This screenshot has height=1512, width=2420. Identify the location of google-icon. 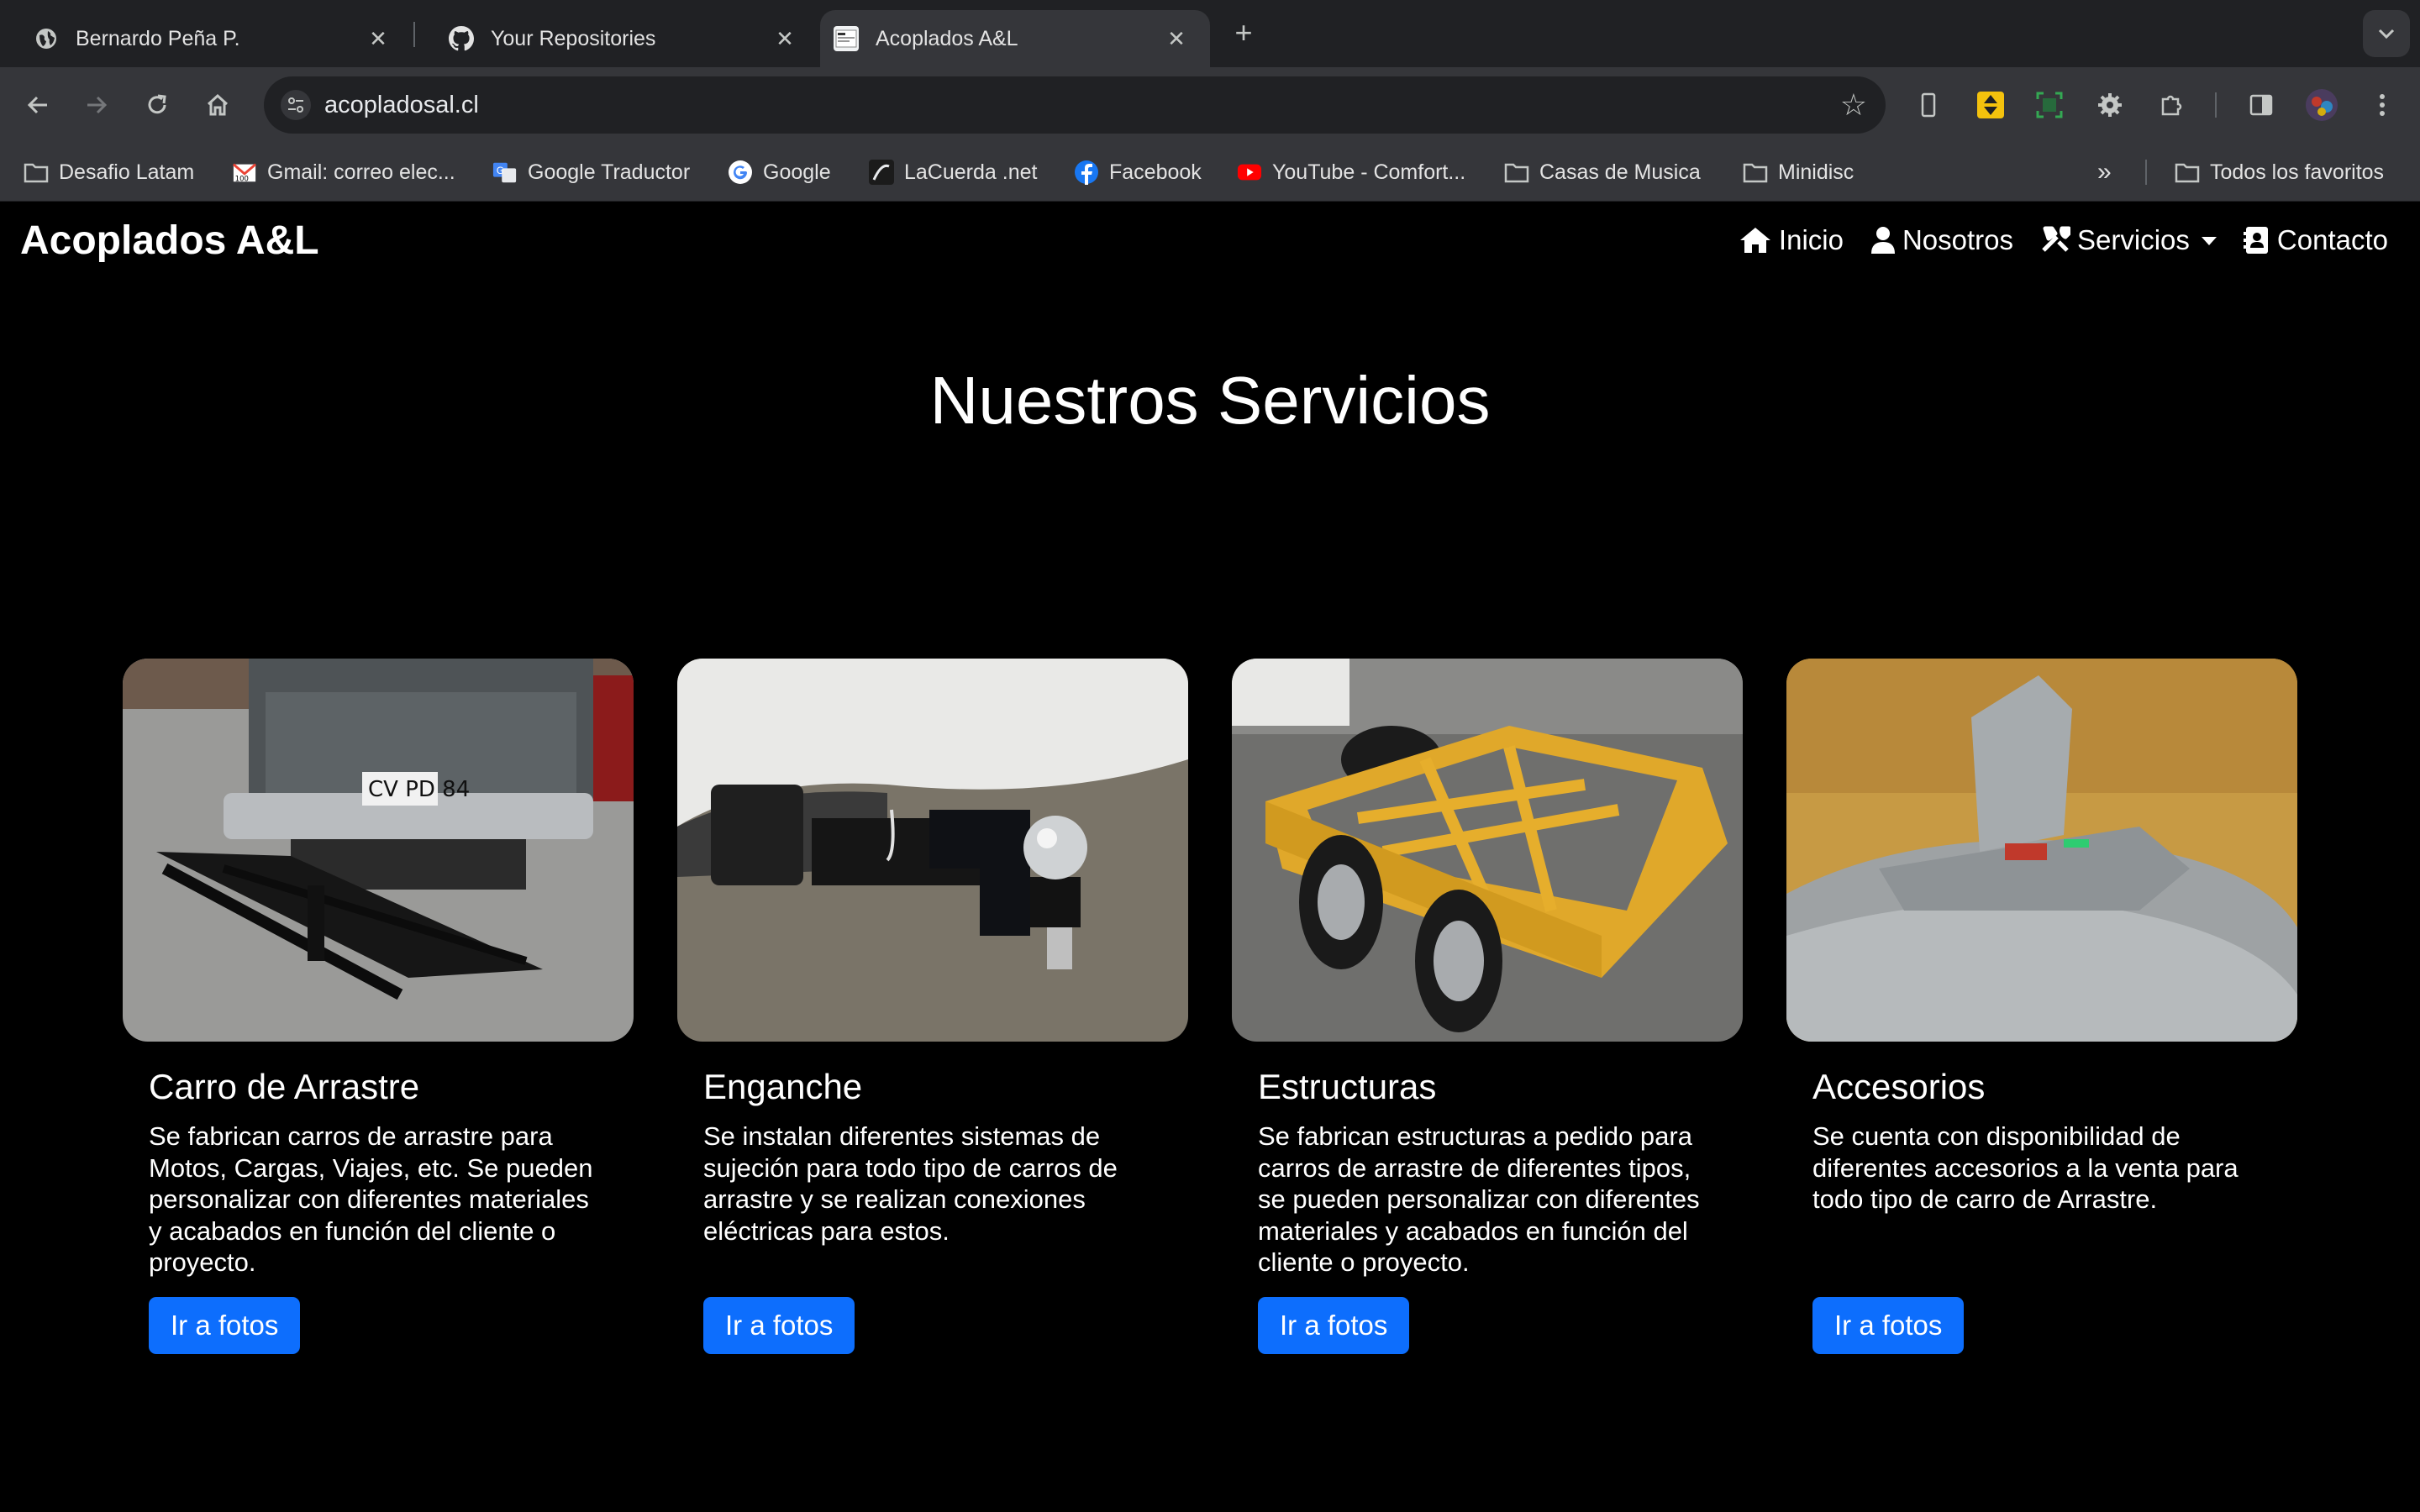
(740, 172).